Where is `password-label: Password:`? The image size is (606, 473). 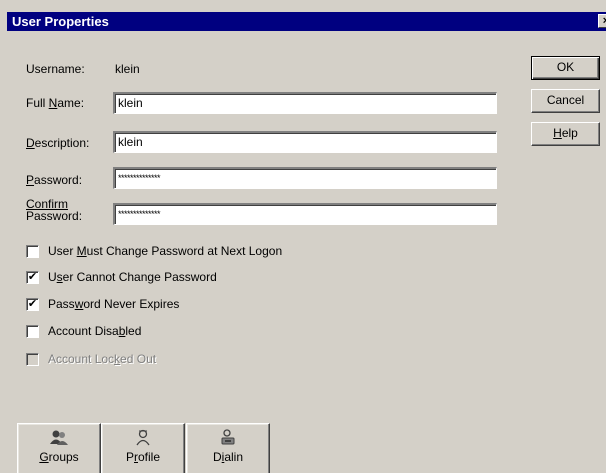
password-label: Password: is located at coordinates (54, 180).